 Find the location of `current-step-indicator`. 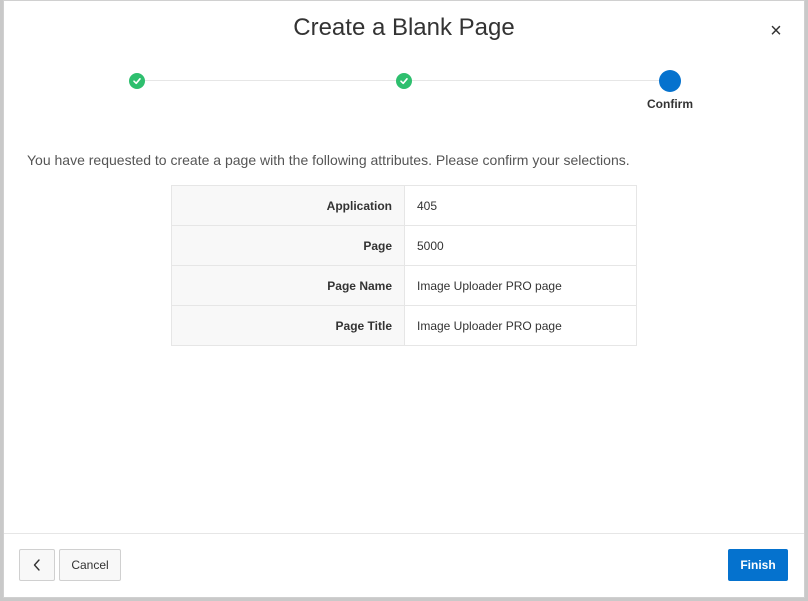

current-step-indicator is located at coordinates (670, 81).